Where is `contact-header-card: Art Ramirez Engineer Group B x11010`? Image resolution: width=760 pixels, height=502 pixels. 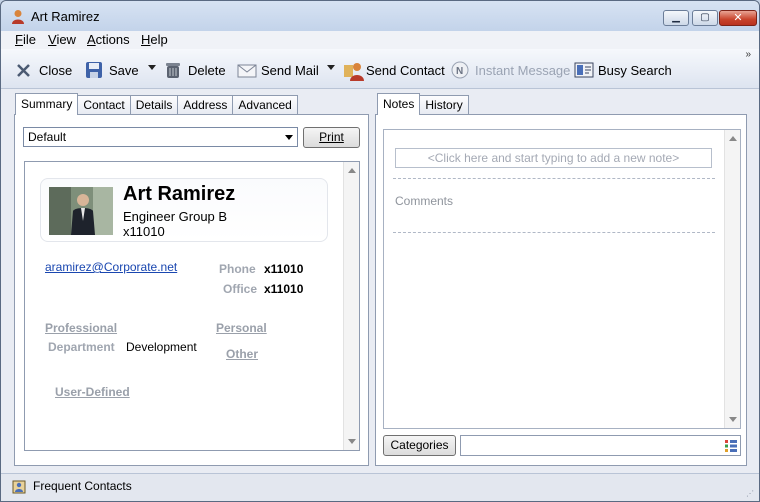 contact-header-card: Art Ramirez Engineer Group B x11010 is located at coordinates (184, 210).